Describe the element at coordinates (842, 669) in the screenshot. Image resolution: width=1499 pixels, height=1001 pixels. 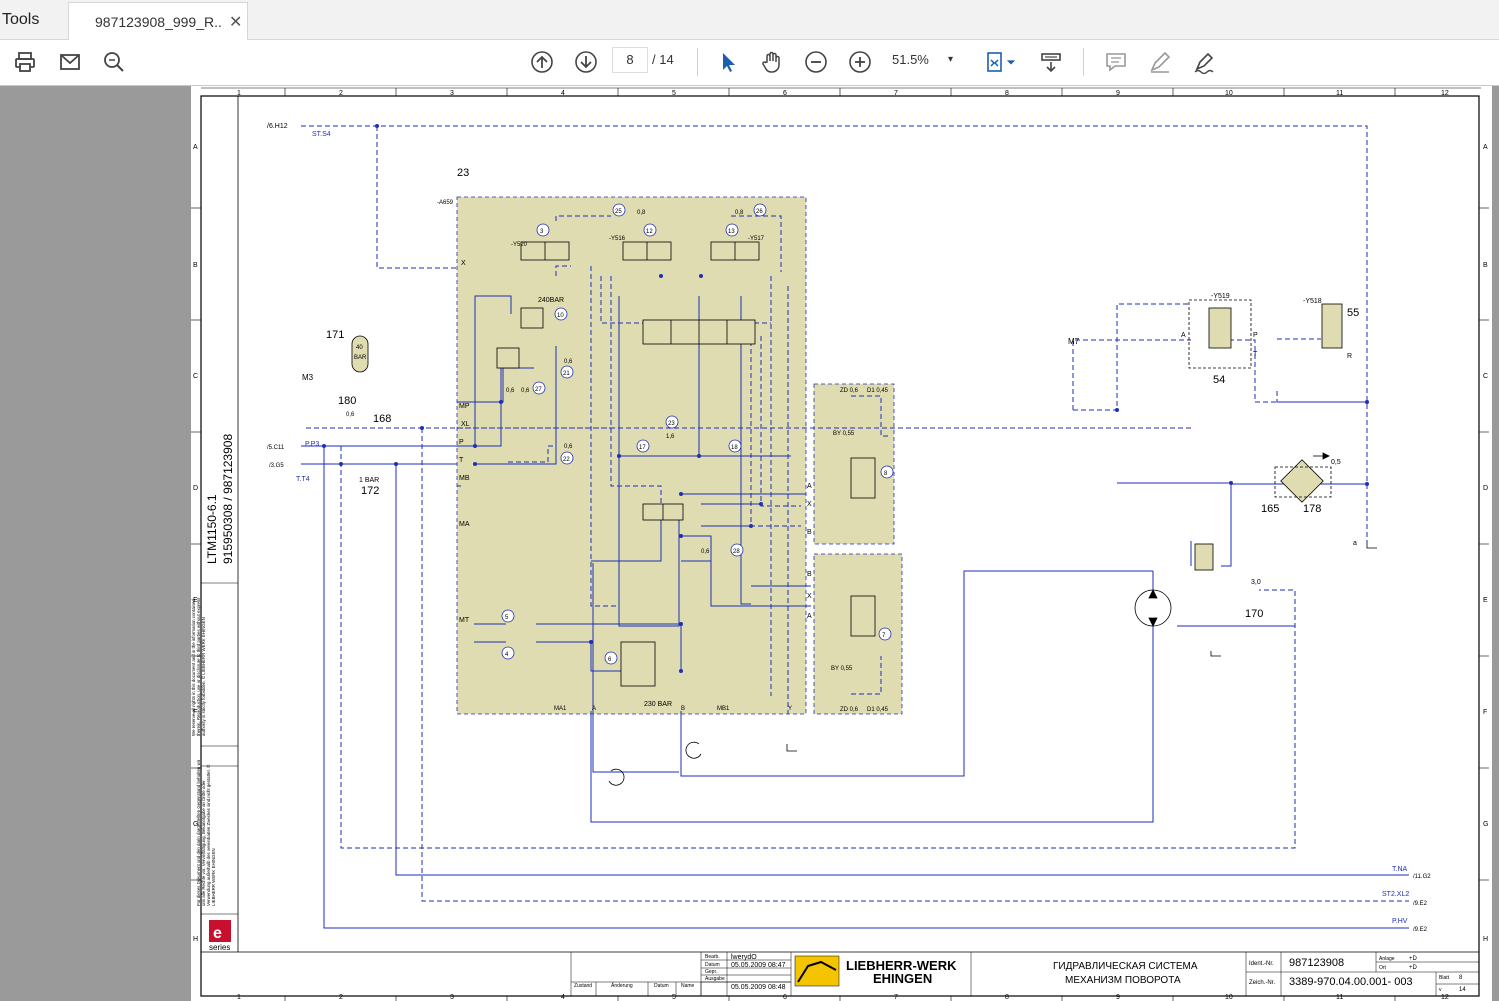
I see `label-by055b: BY 0,55` at that location.